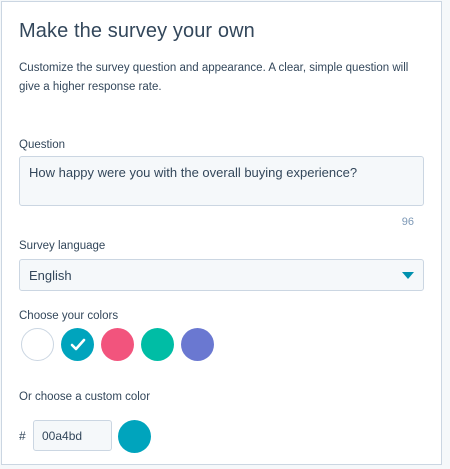 The image size is (450, 469). What do you see at coordinates (69, 316) in the screenshot?
I see `colors-label: Choose your colors` at bounding box center [69, 316].